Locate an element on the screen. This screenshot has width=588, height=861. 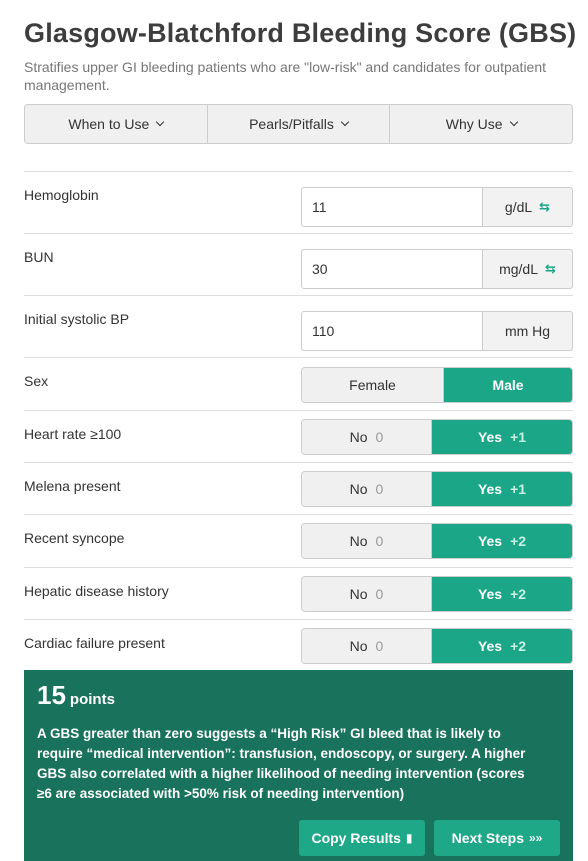
sbp-row: Initial systolic BP mm Hg is located at coordinates (298, 326).